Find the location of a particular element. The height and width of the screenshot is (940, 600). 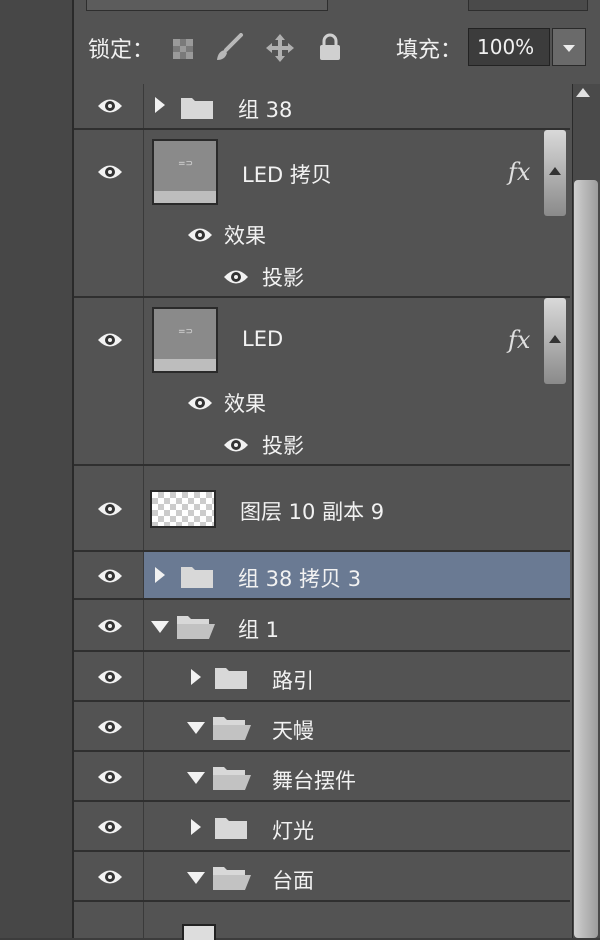

layer-row-group-1: 组 1 is located at coordinates (322, 626).